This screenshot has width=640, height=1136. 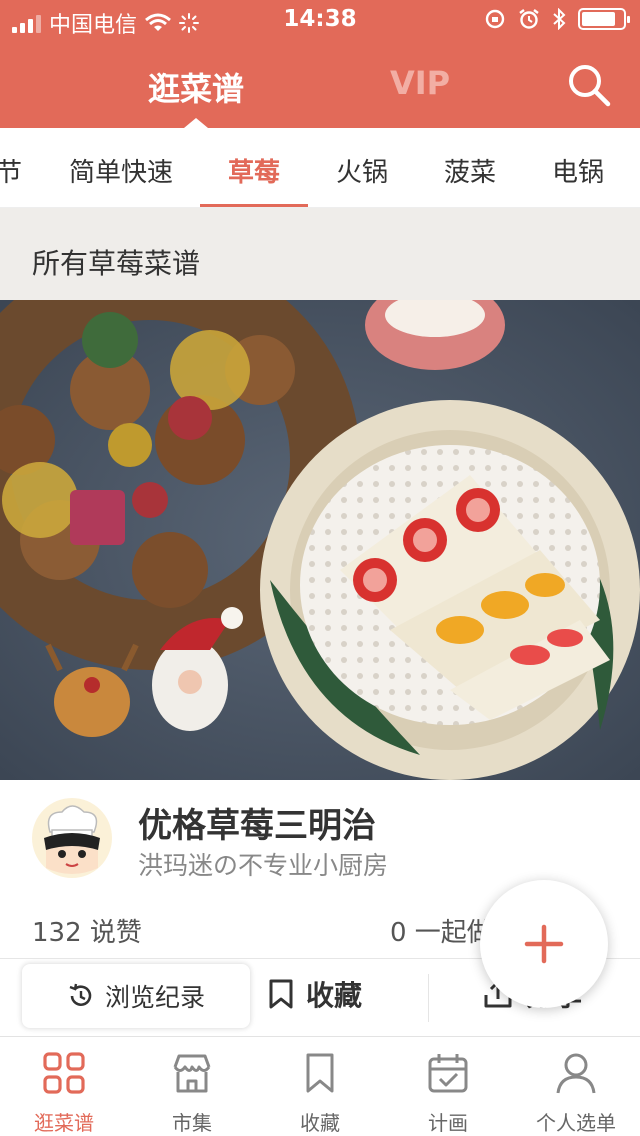 I want to click on collect-label: 收藏, so click(x=334, y=995).